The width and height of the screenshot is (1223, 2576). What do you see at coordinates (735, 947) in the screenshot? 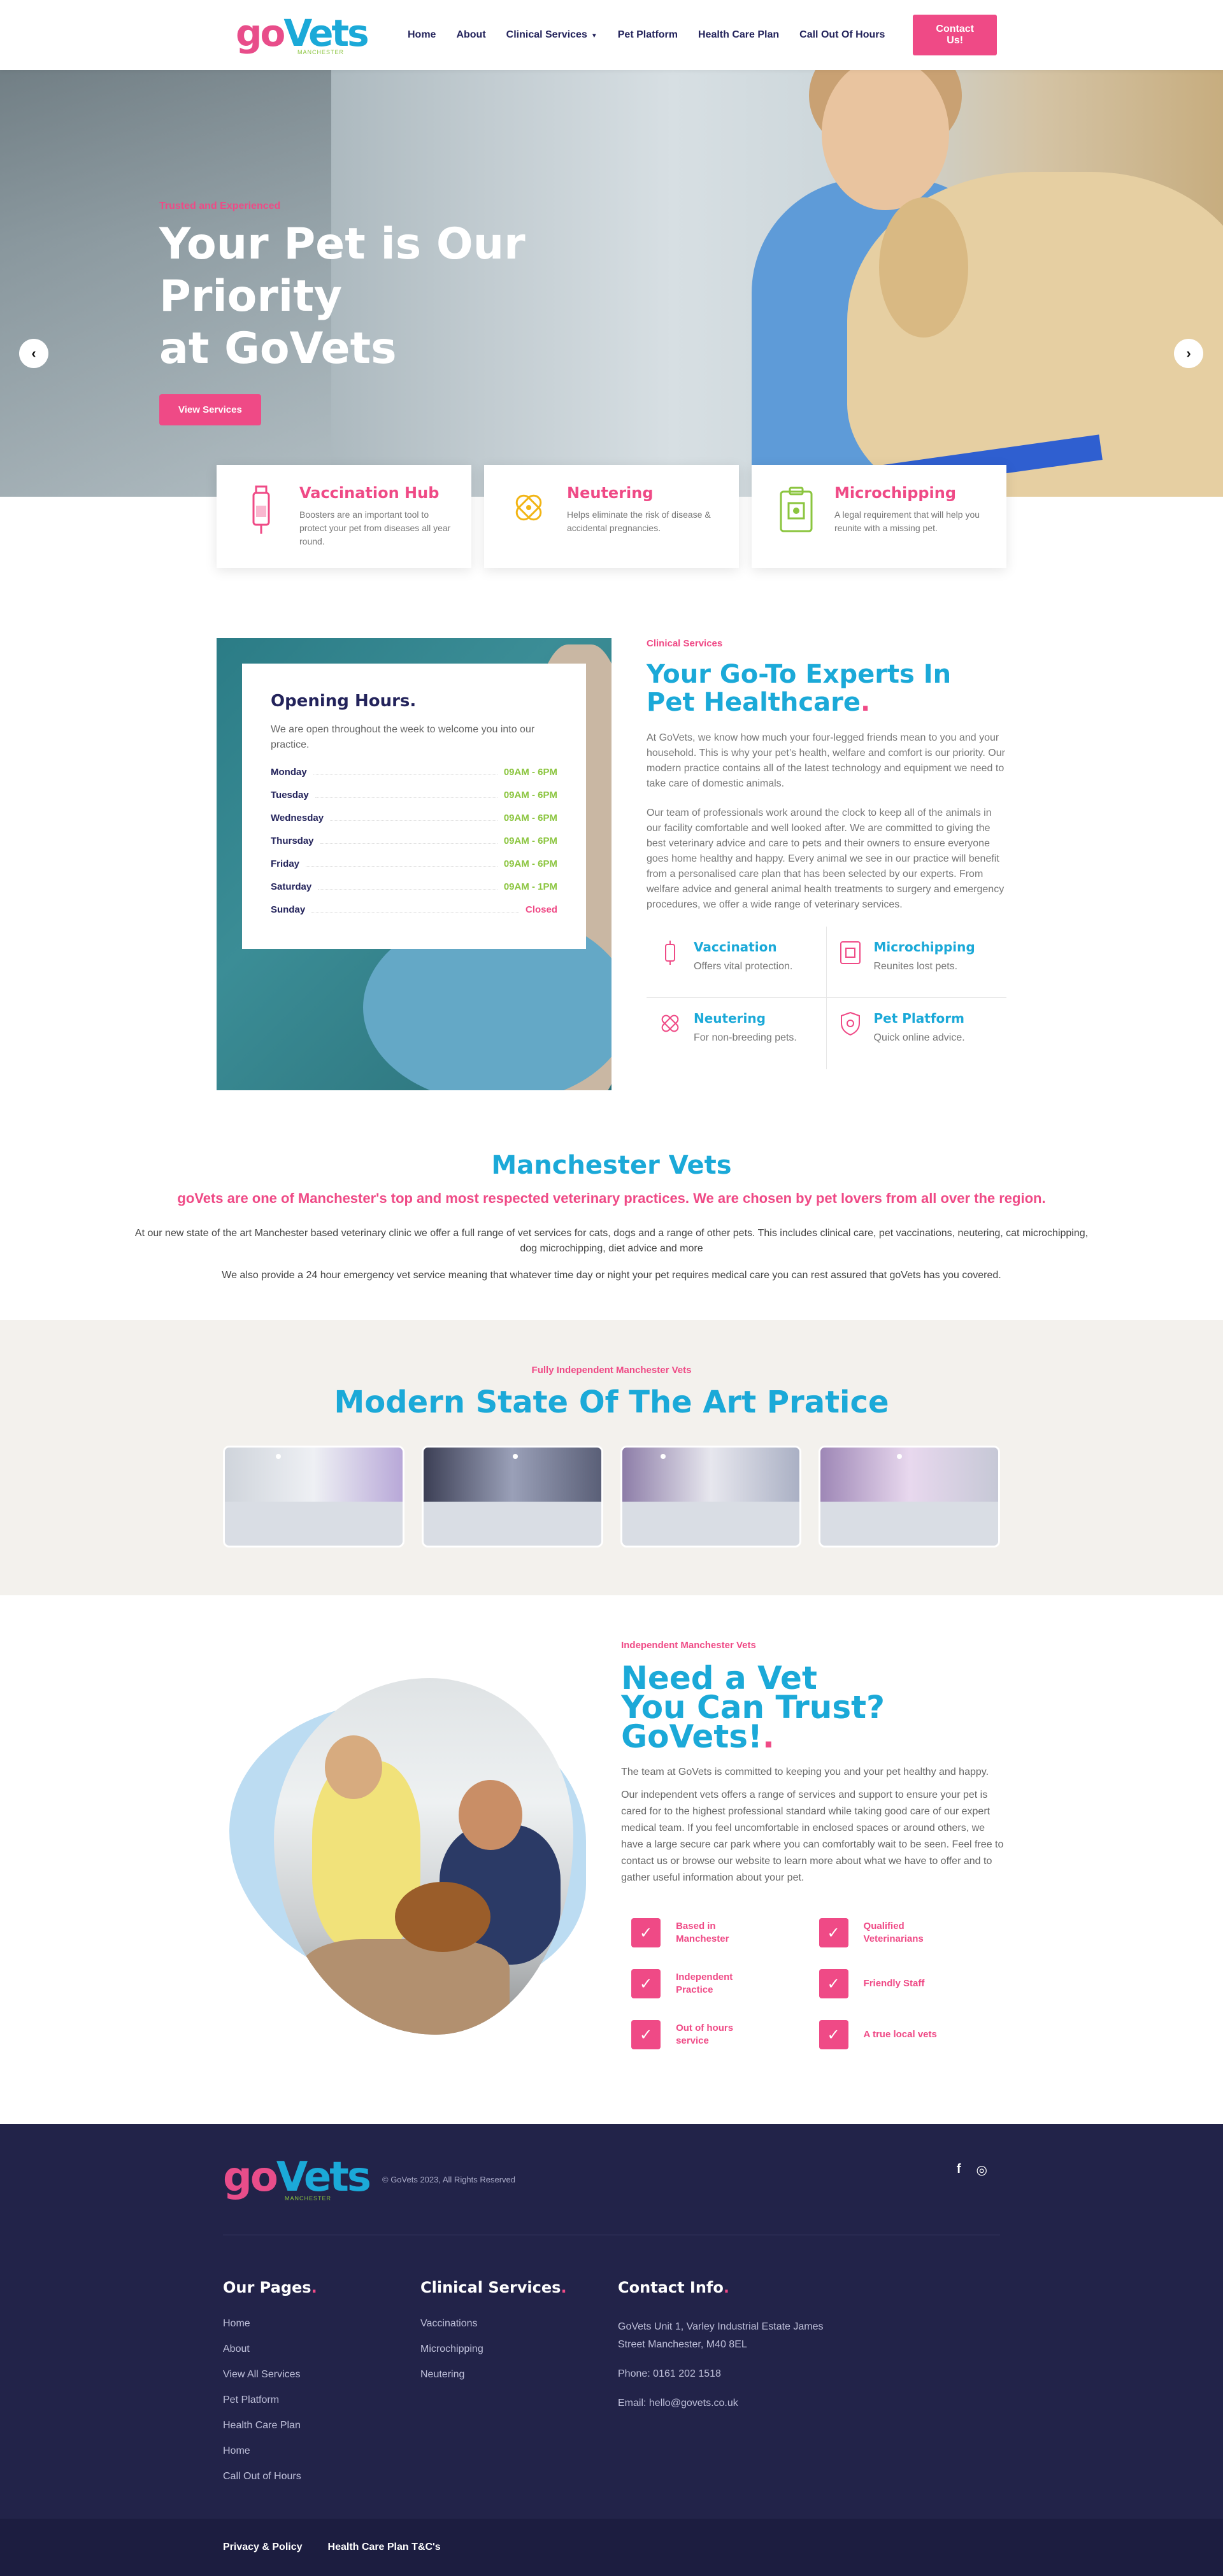
I see `feature-title: Vaccination` at bounding box center [735, 947].